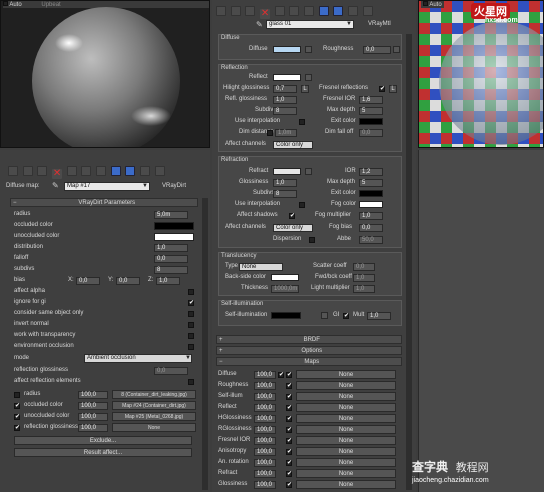  I want to click on refr-max-depth-spinner: 5, so click(371, 183).